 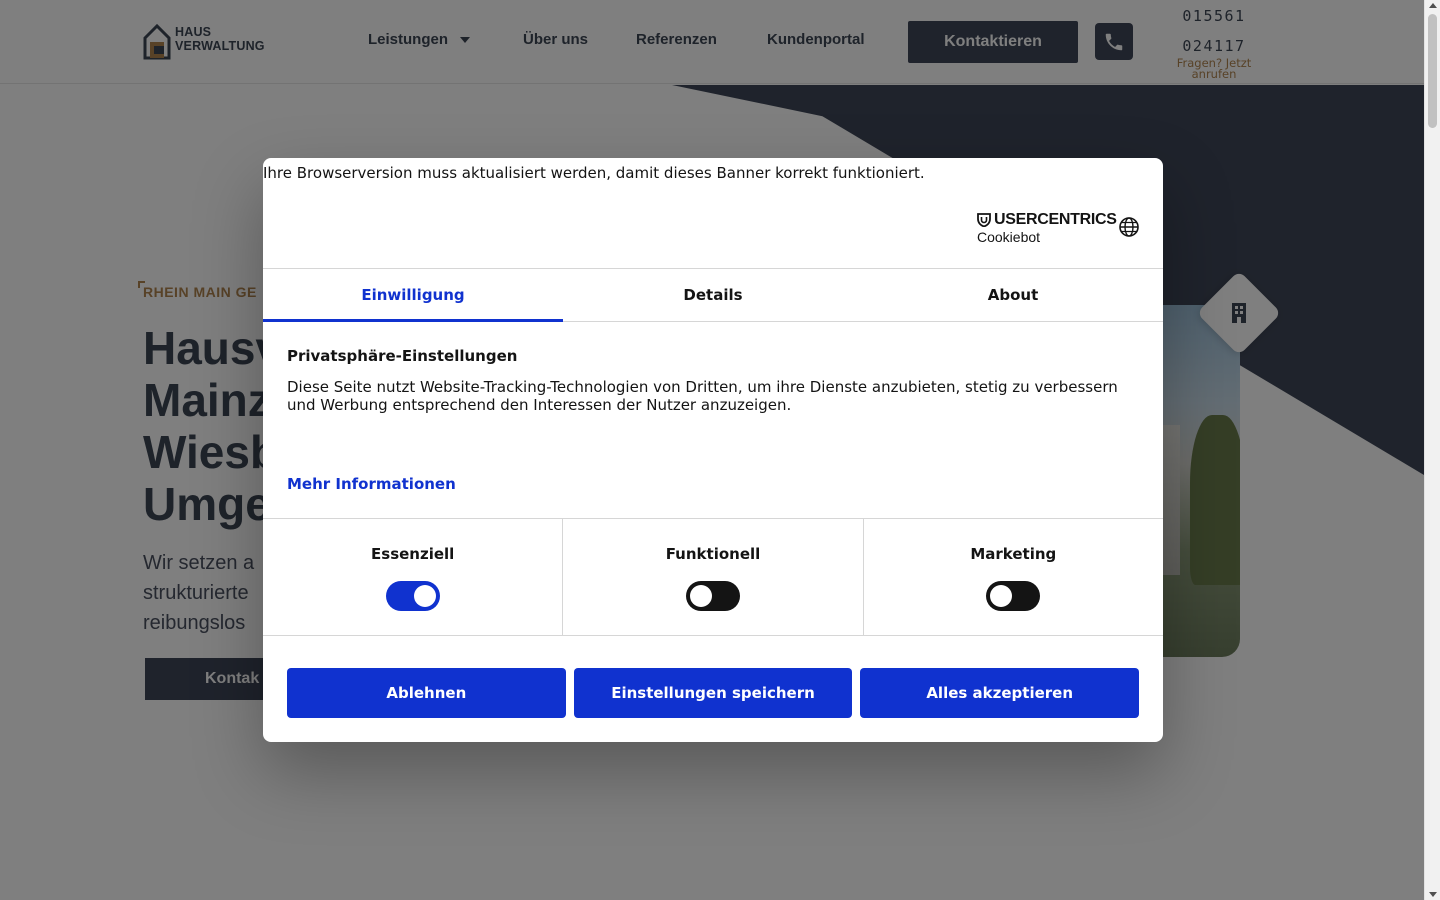 What do you see at coordinates (1000, 693) in the screenshot?
I see `accept-all-button: Alles akzeptieren` at bounding box center [1000, 693].